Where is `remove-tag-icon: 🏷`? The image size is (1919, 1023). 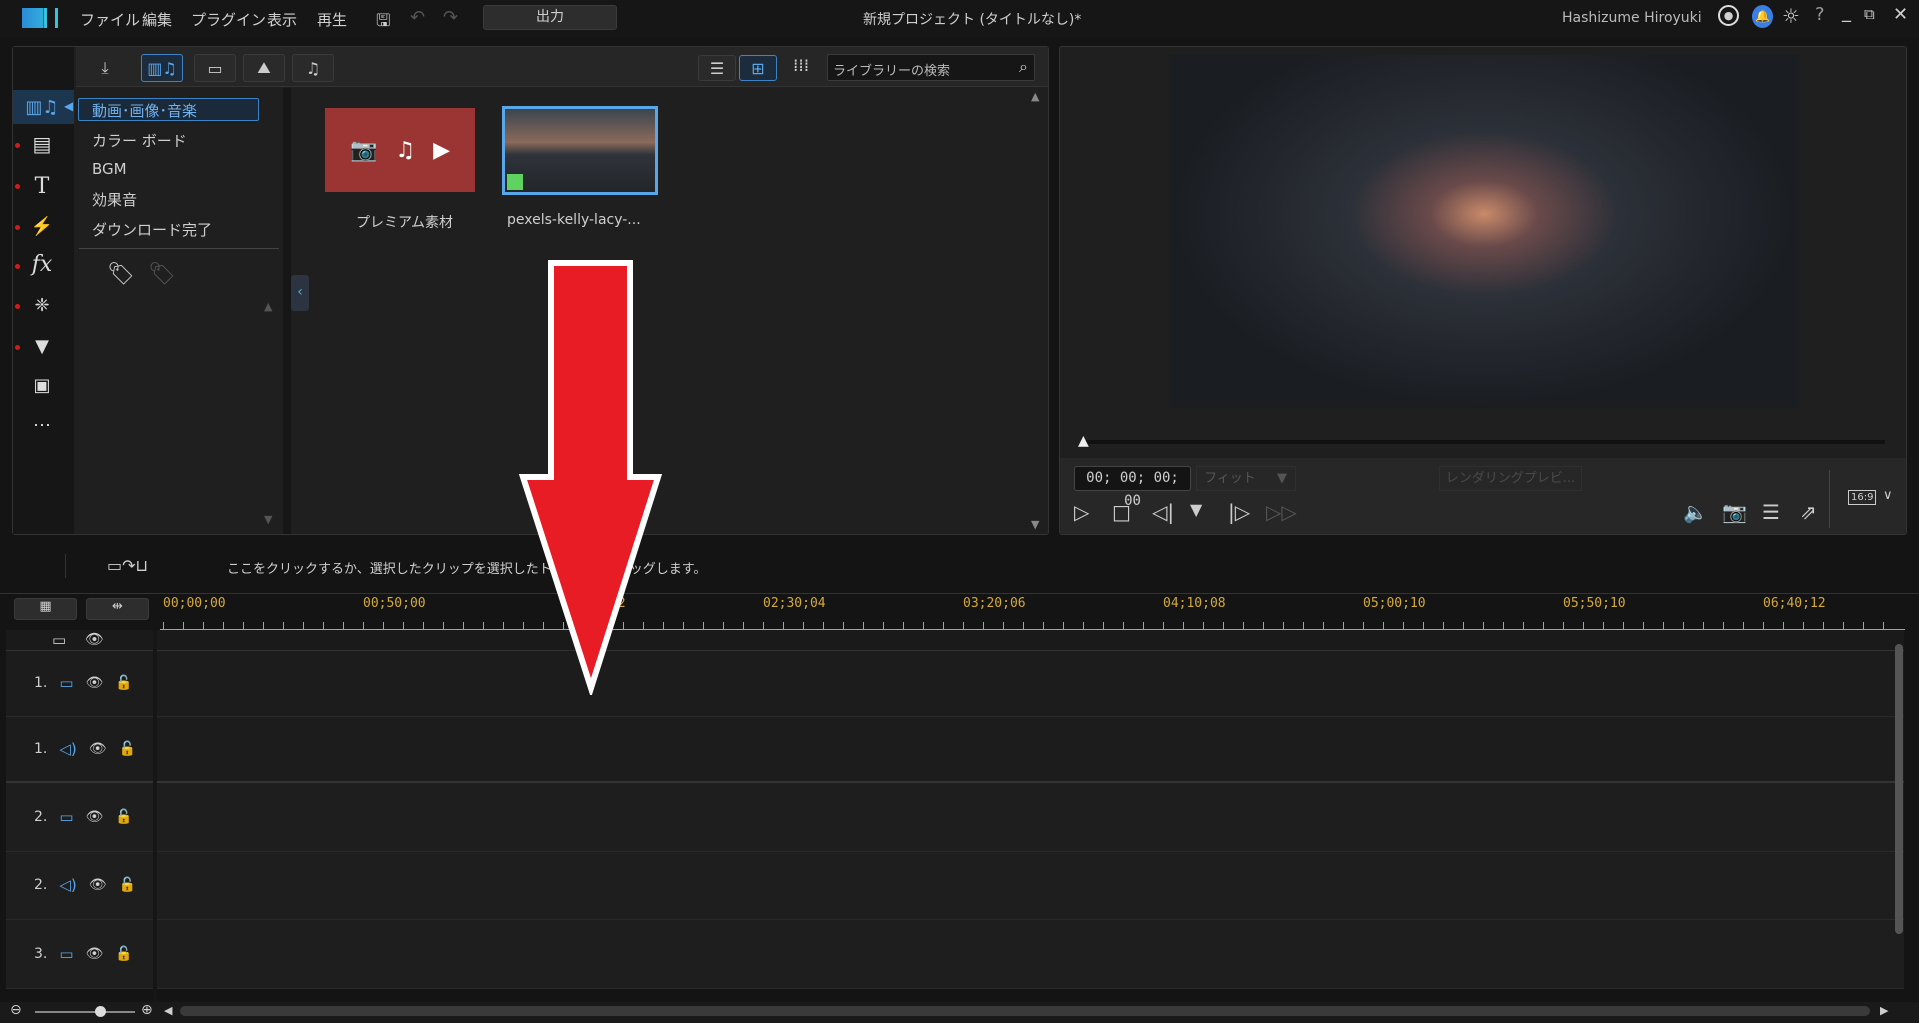
remove-tag-icon: 🏷 is located at coordinates (162, 274).